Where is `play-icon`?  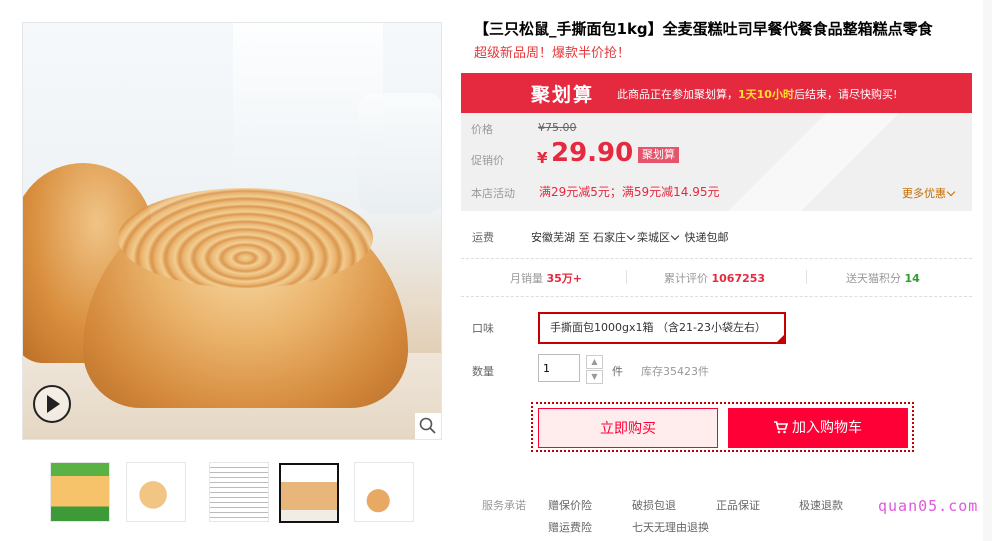
play-icon is located at coordinates (52, 404).